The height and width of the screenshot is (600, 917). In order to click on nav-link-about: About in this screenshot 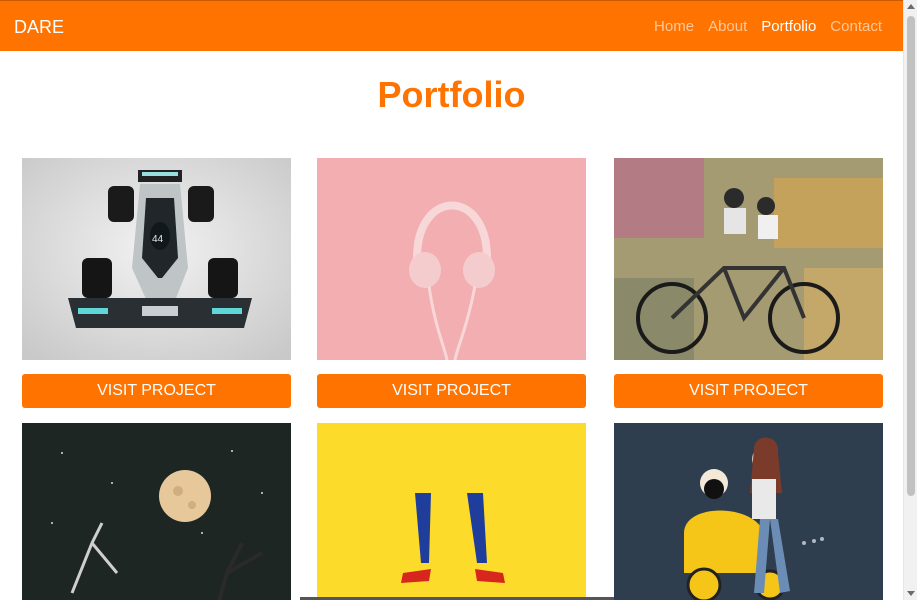, I will do `click(727, 26)`.